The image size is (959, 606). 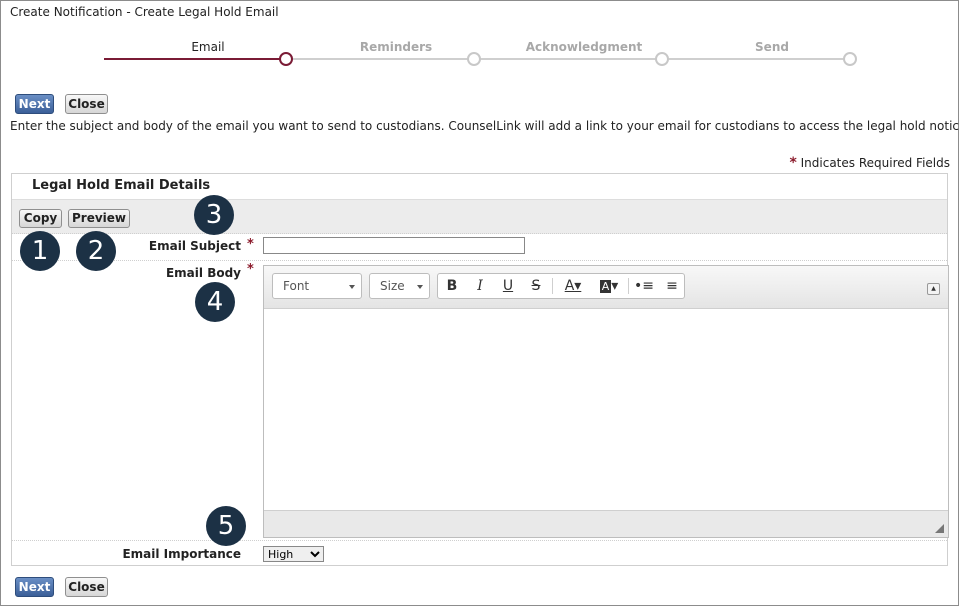 I want to click on numbered-list-icon: ≡, so click(x=672, y=286).